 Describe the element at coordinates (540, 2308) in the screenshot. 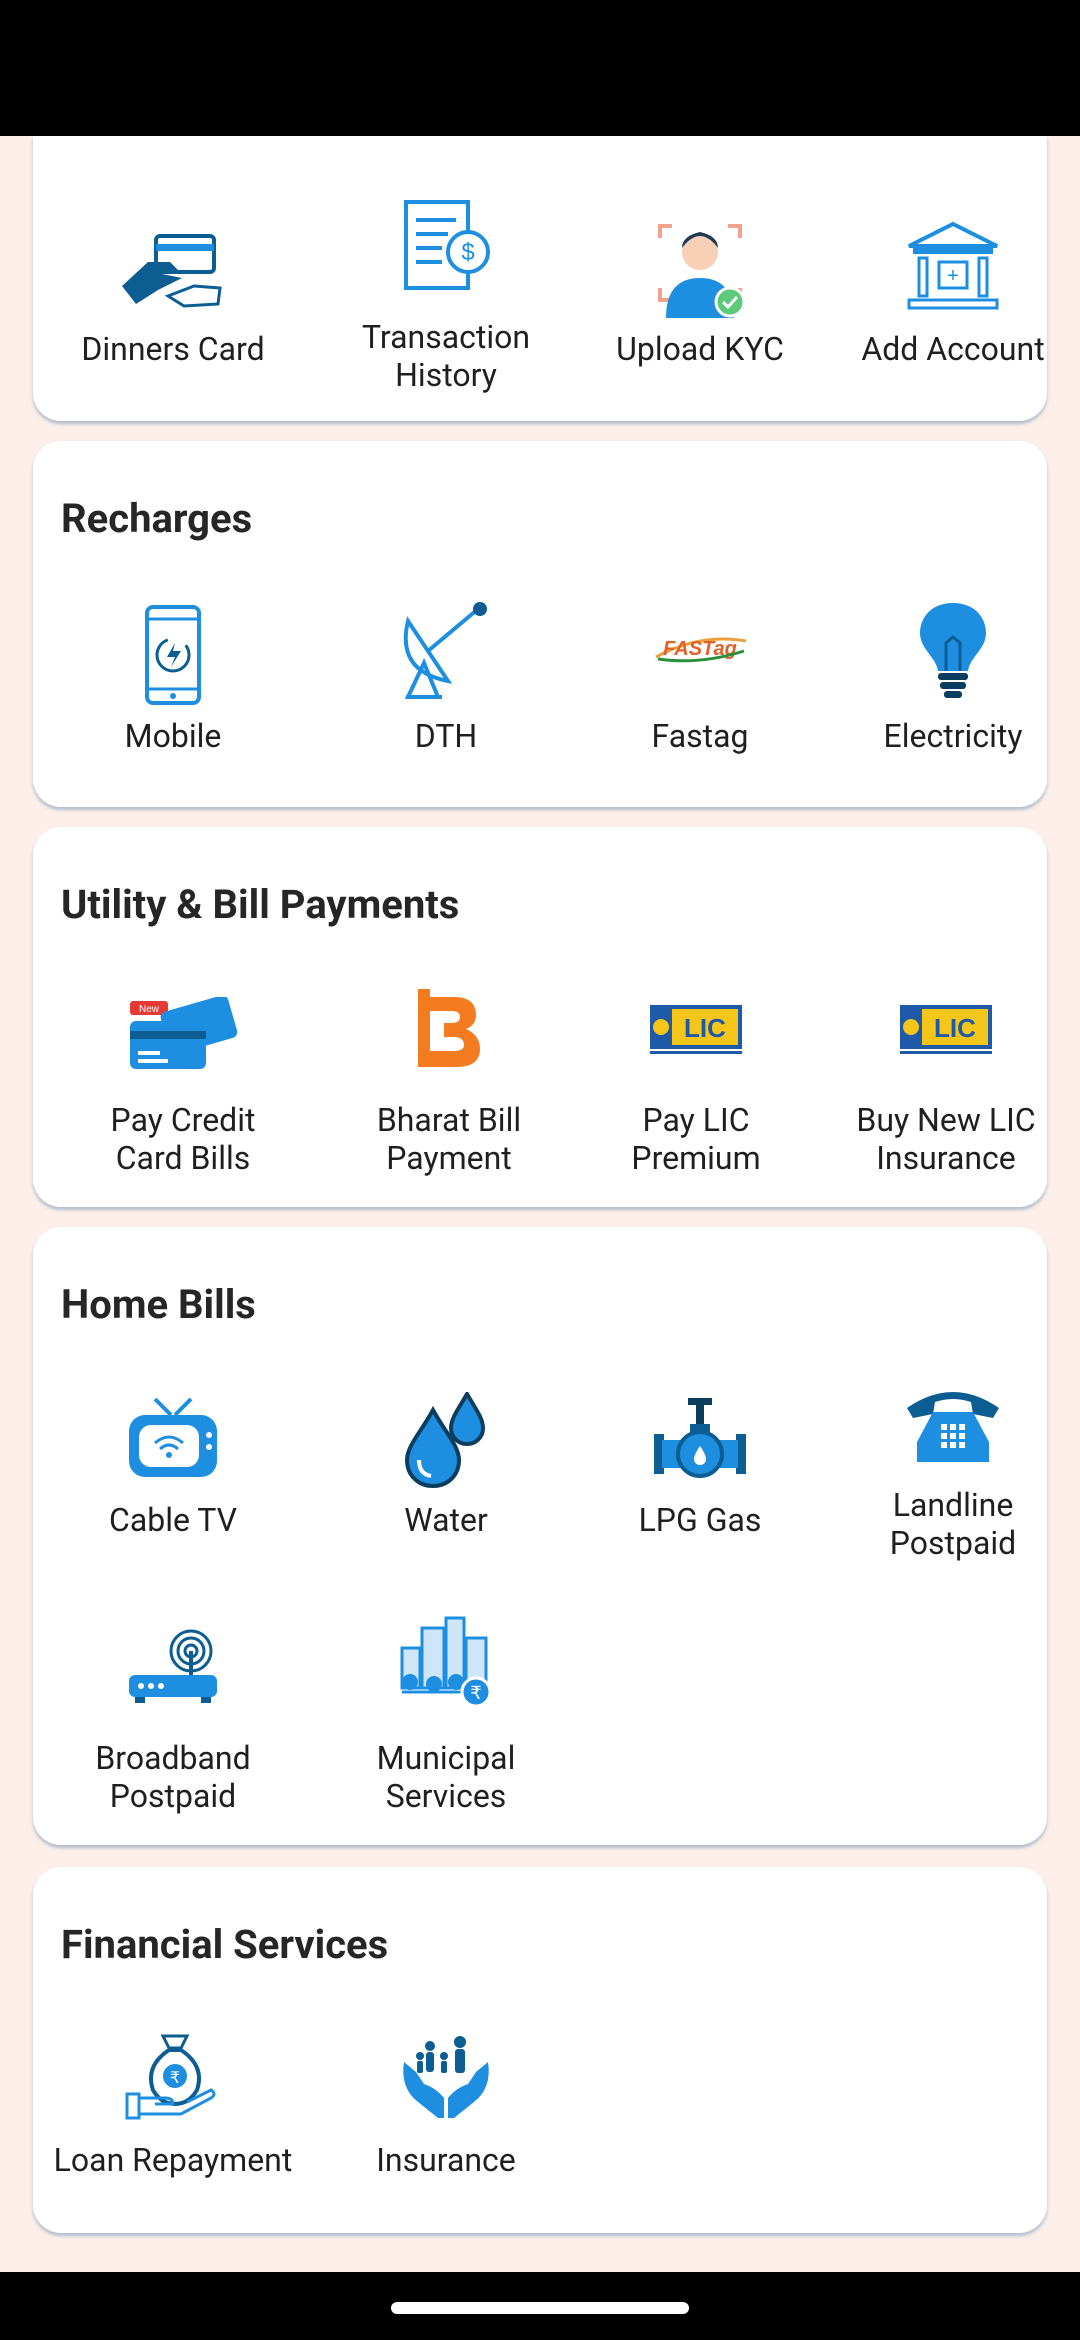

I see `home-indicator` at that location.